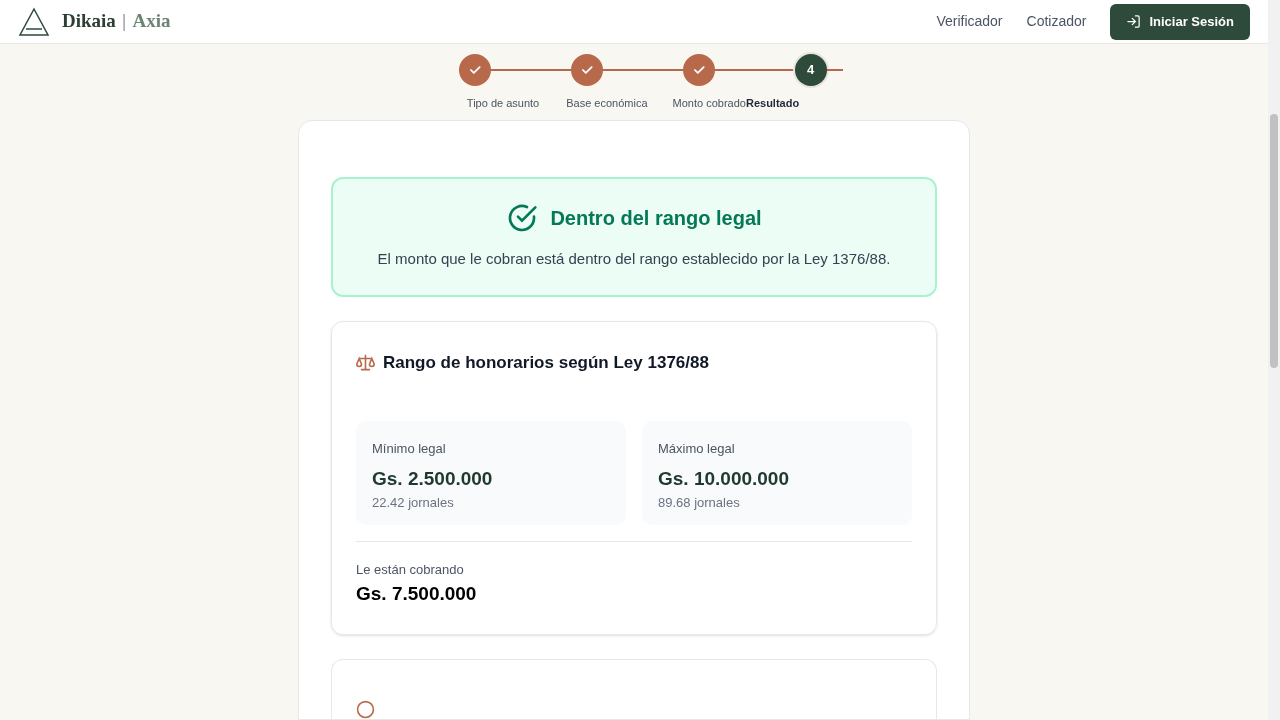 This screenshot has height=720, width=1280. What do you see at coordinates (365, 362) in the screenshot?
I see `scale-icon` at bounding box center [365, 362].